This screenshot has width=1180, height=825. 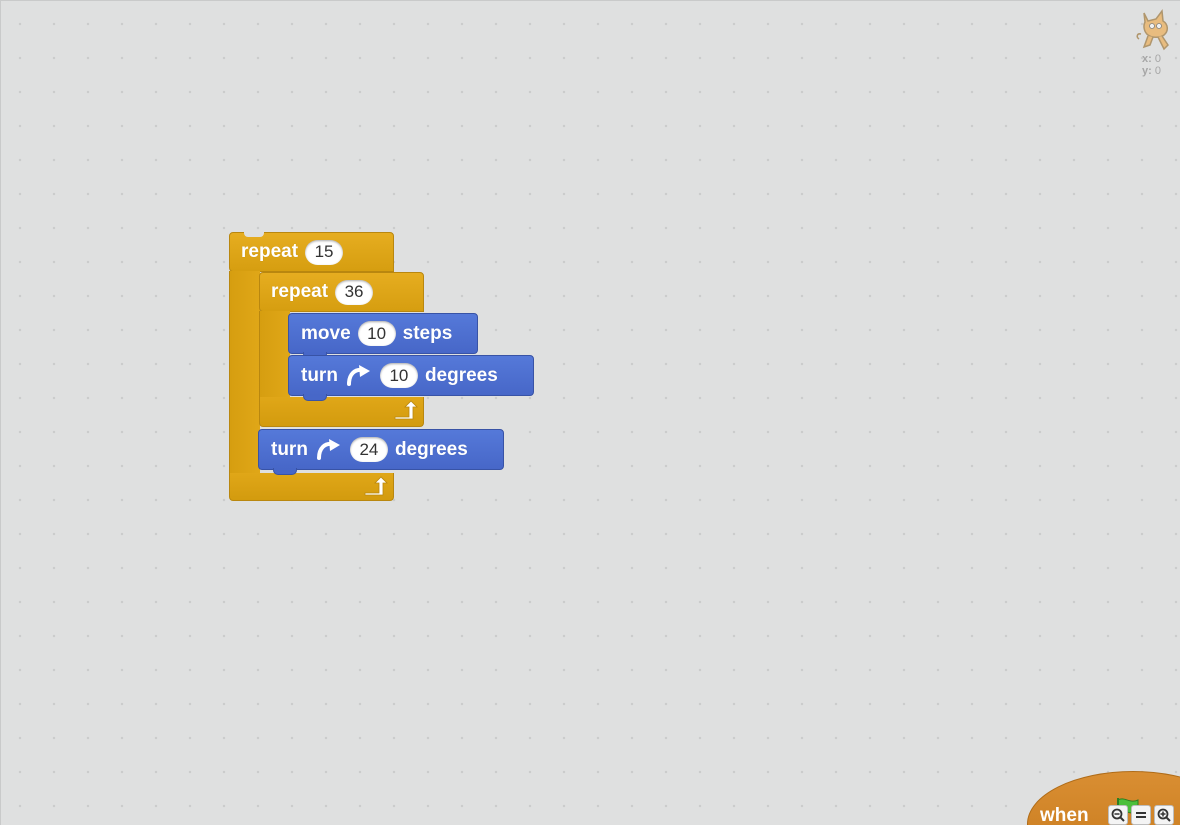 I want to click on zoom-reset-button, so click(x=1141, y=815).